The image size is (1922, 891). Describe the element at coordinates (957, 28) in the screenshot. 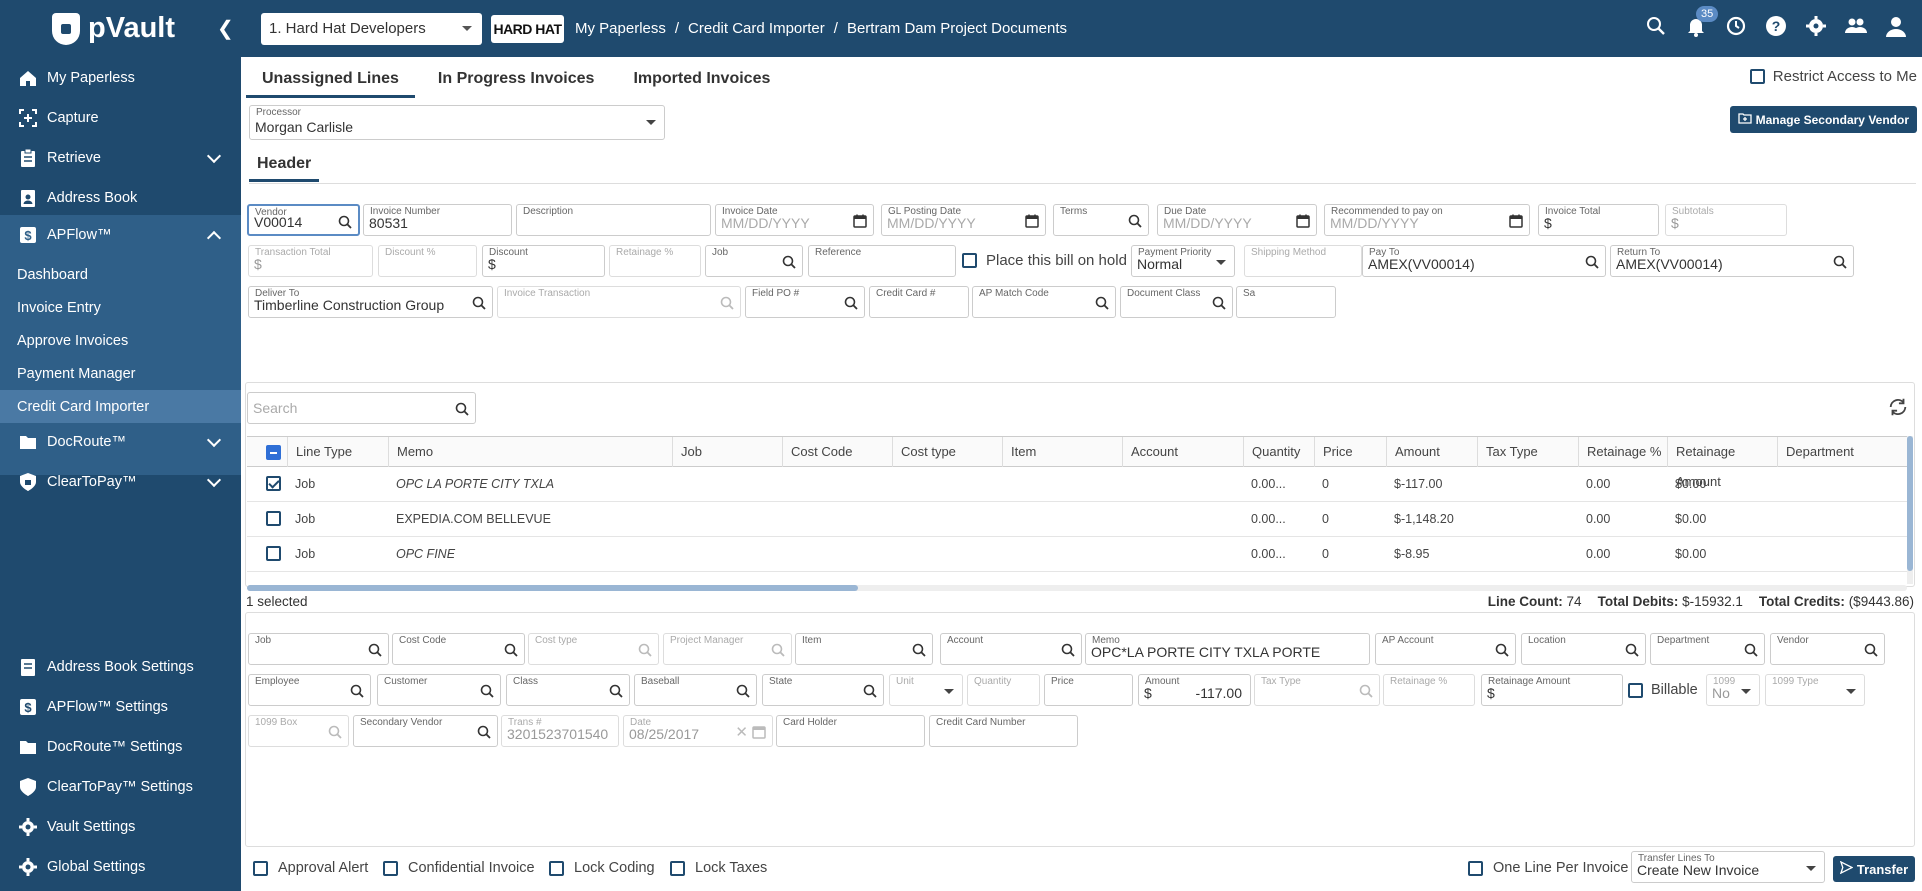

I see `breadcrumb-project-documents: Bertram Dam Project Documents` at that location.